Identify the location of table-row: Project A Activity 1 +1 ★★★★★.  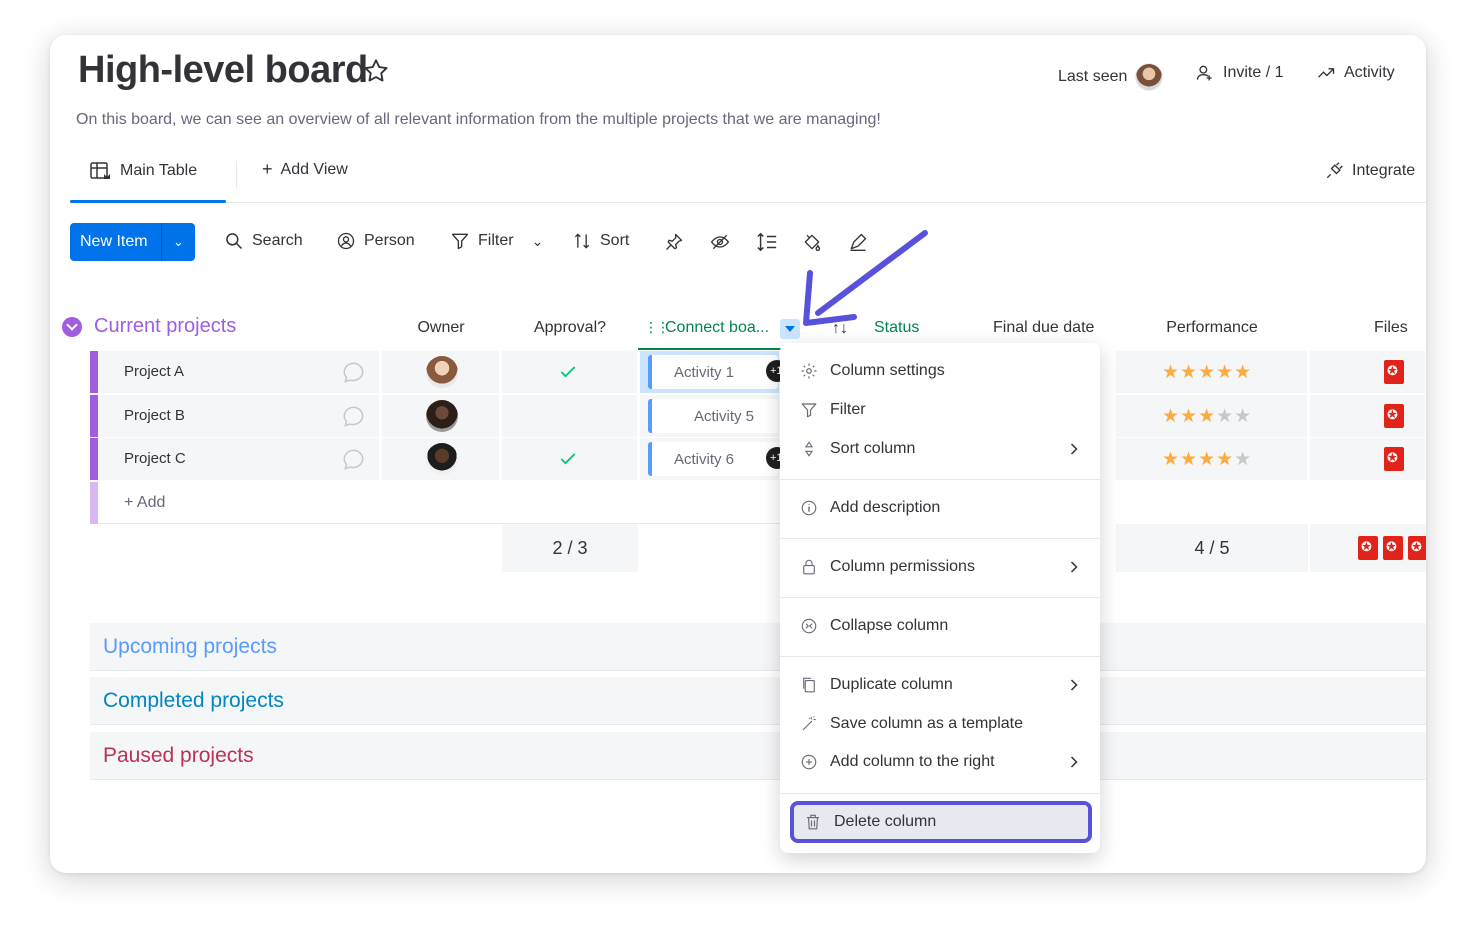
(758, 372).